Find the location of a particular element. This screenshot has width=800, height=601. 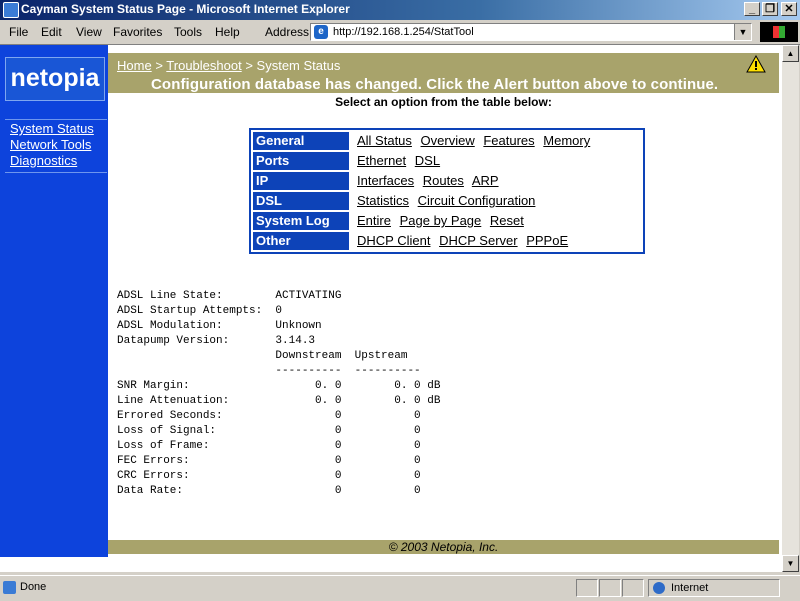

link-overview: Overview is located at coordinates (448, 140).